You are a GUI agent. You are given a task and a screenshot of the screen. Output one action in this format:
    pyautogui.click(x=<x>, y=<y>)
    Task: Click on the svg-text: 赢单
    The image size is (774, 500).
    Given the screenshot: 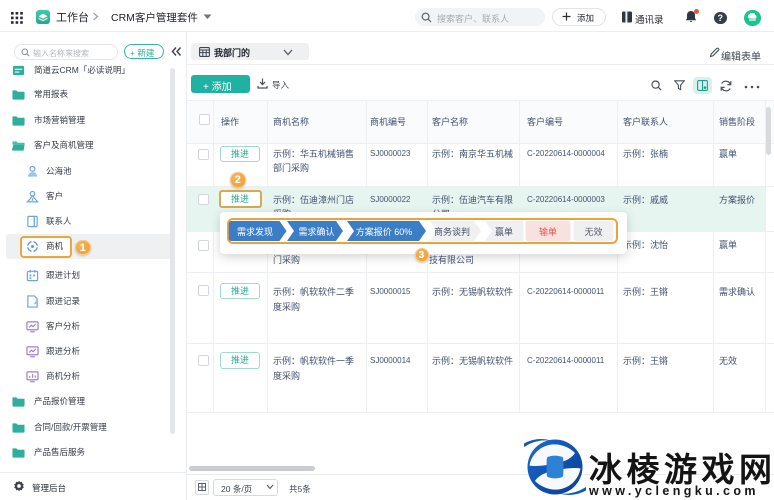 What is the action you would take?
    pyautogui.click(x=504, y=231)
    